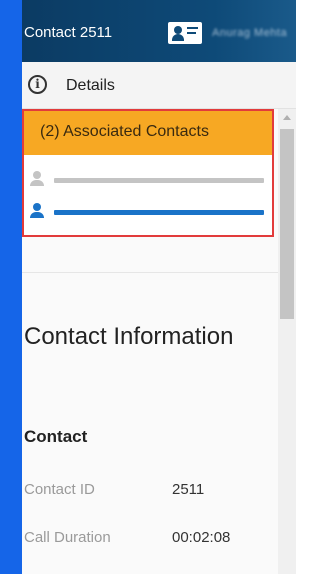 The height and width of the screenshot is (574, 320). What do you see at coordinates (56, 436) in the screenshot?
I see `subsection-title: Contact` at bounding box center [56, 436].